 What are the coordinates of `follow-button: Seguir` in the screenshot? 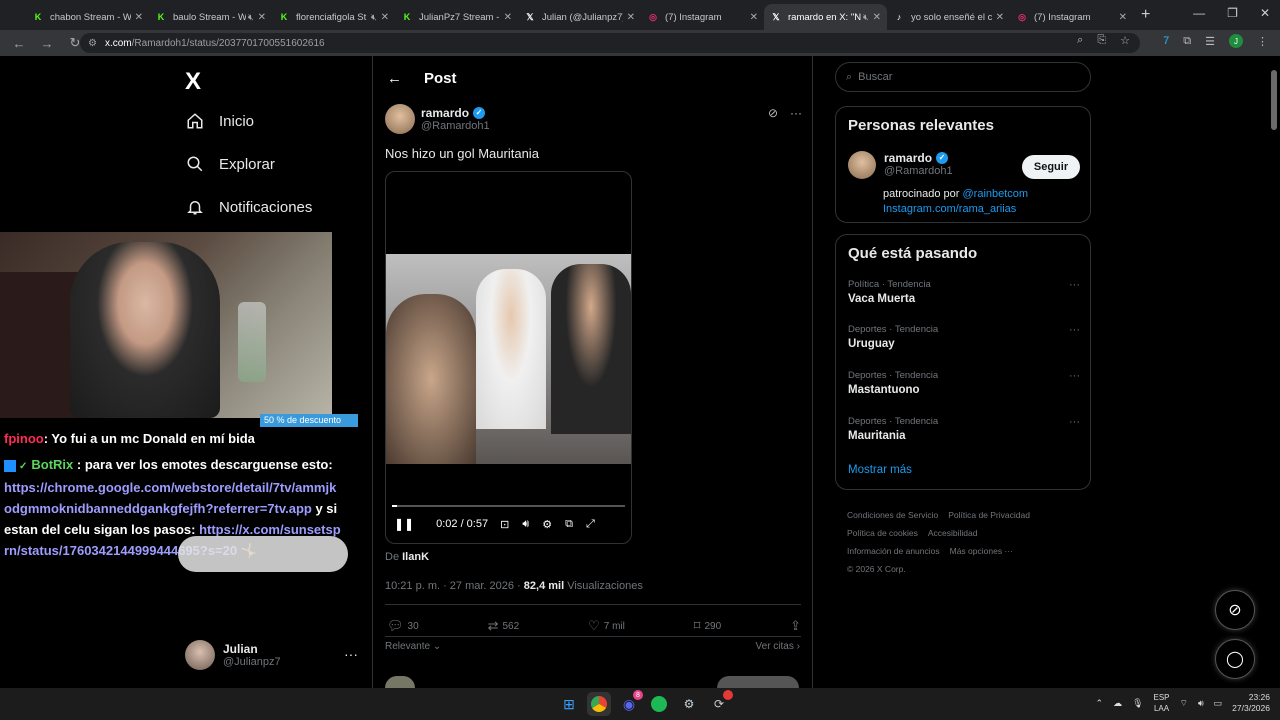 It's located at (1051, 167).